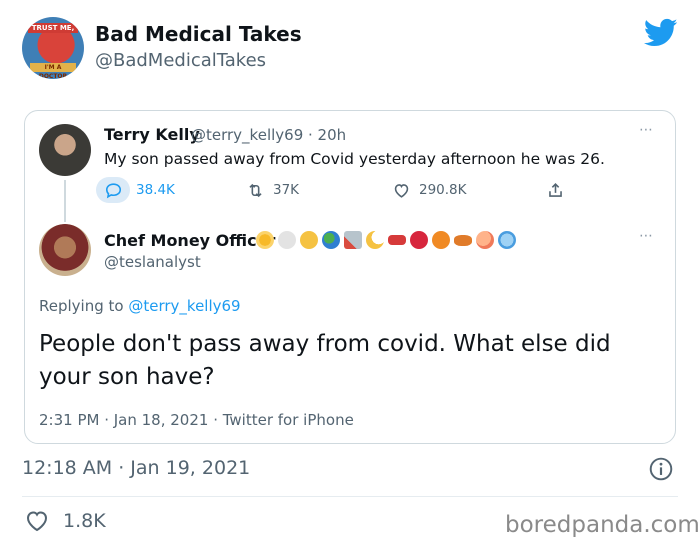  I want to click on rocket-emoji-icon, so click(353, 240).